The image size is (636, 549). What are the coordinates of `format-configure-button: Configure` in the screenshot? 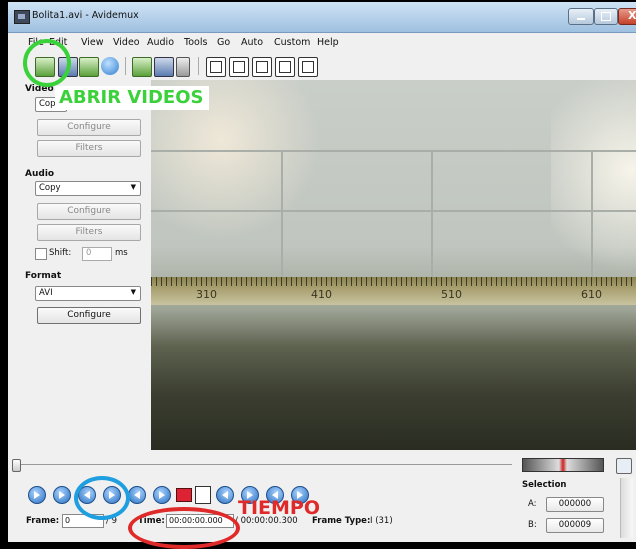 It's located at (89, 315).